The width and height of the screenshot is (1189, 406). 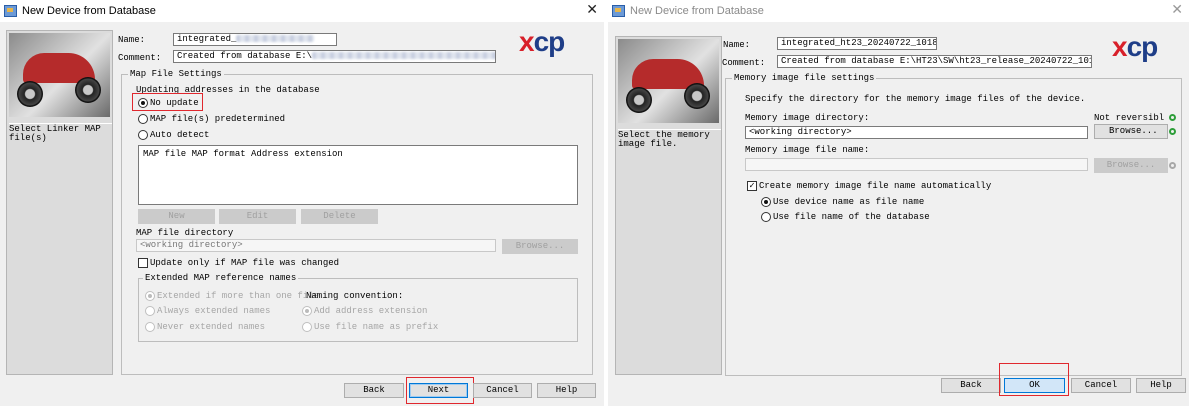 What do you see at coordinates (205, 327) in the screenshot?
I see `radio-never-extended: Never extended names` at bounding box center [205, 327].